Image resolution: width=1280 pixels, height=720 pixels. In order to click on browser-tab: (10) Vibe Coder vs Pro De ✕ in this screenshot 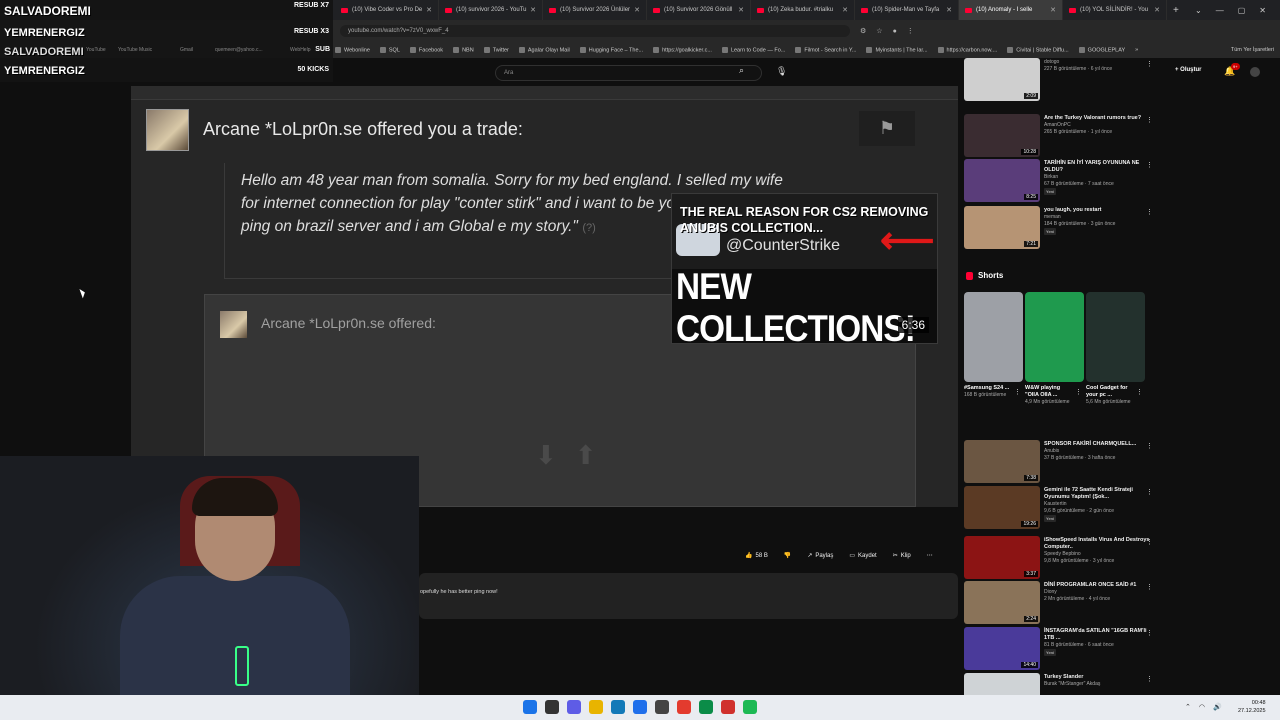, I will do `click(387, 10)`.